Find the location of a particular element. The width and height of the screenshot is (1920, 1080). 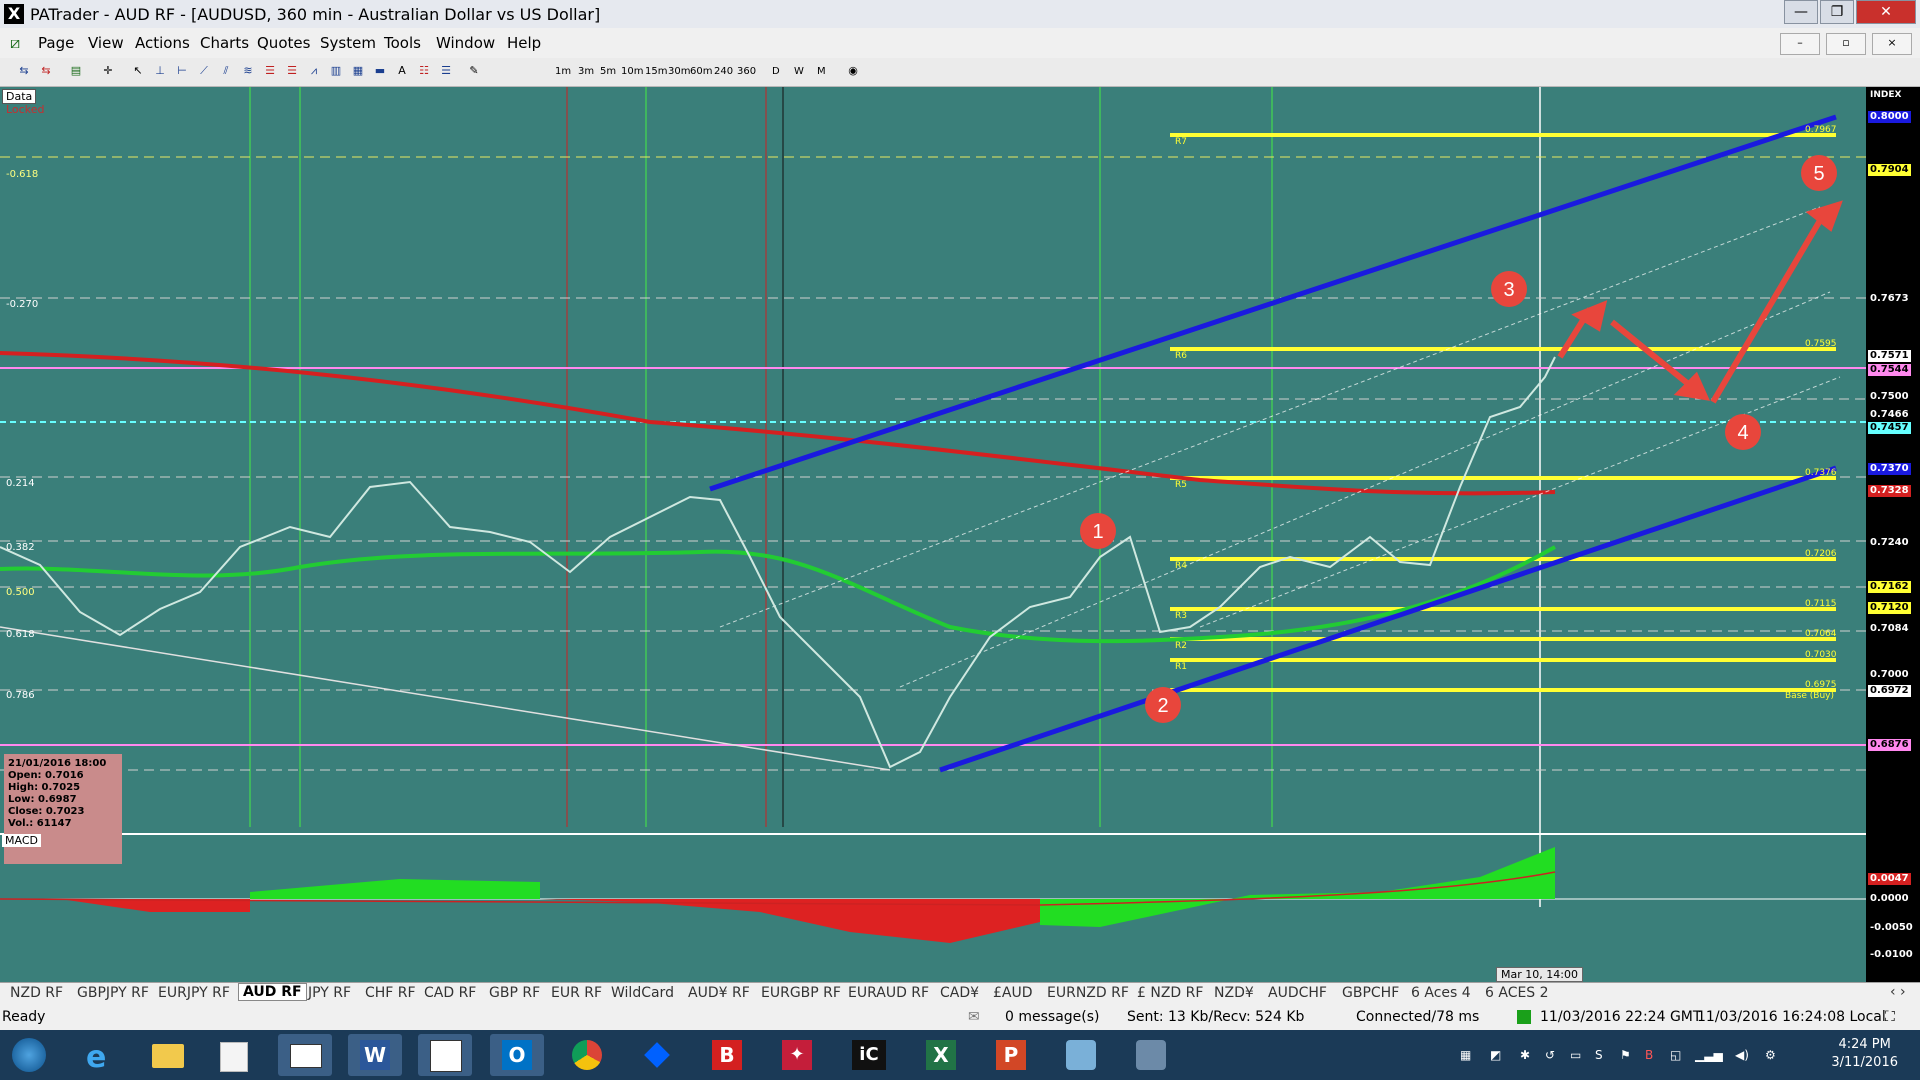

tab-scroll-icon: ‹ › is located at coordinates (1898, 992).